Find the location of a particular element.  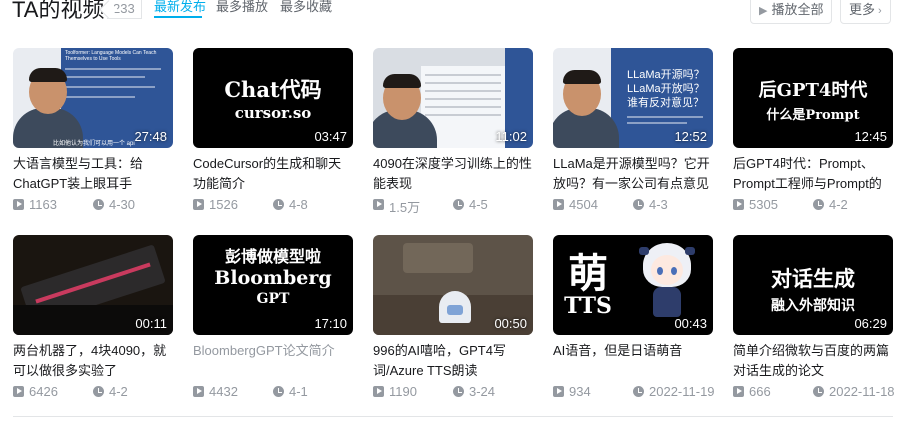

thumbnail-caption: 融入外部知识 is located at coordinates (813, 306).